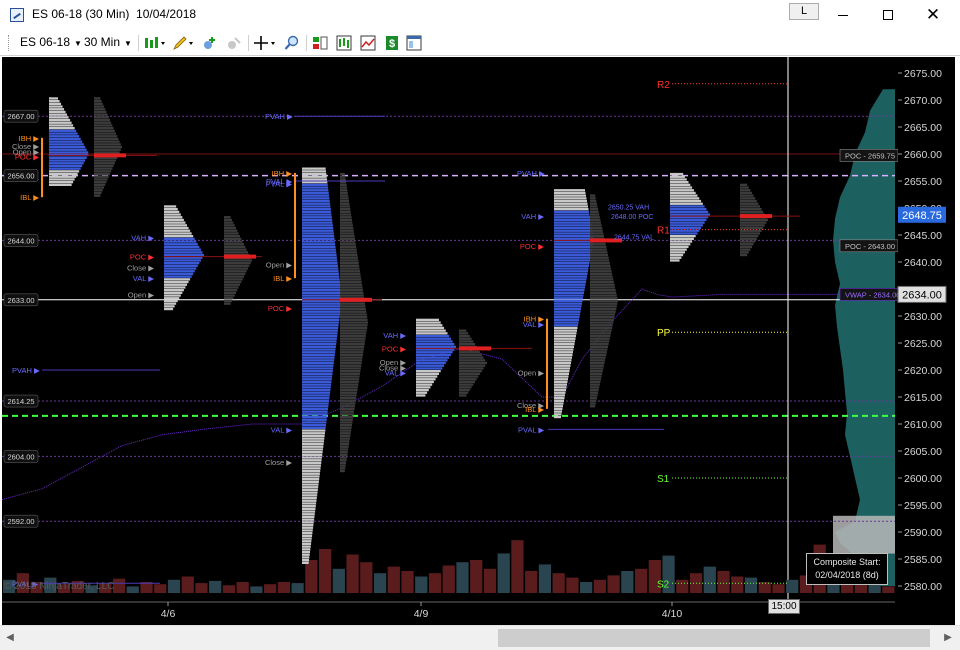  Describe the element at coordinates (480, 15) in the screenshot. I see `title-bar: ES 06-18 (30 Min) 10/04/2018 L ✕` at that location.